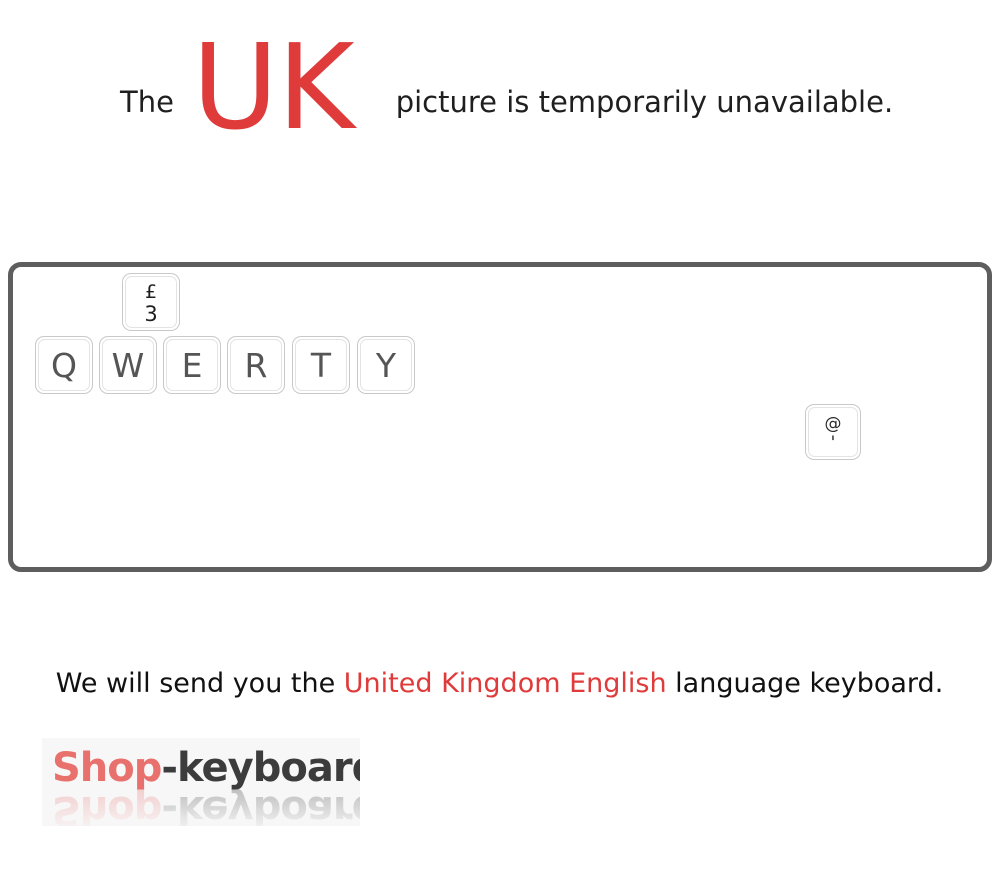 The height and width of the screenshot is (890, 999). What do you see at coordinates (833, 442) in the screenshot?
I see `key-glyph-bottom: '` at bounding box center [833, 442].